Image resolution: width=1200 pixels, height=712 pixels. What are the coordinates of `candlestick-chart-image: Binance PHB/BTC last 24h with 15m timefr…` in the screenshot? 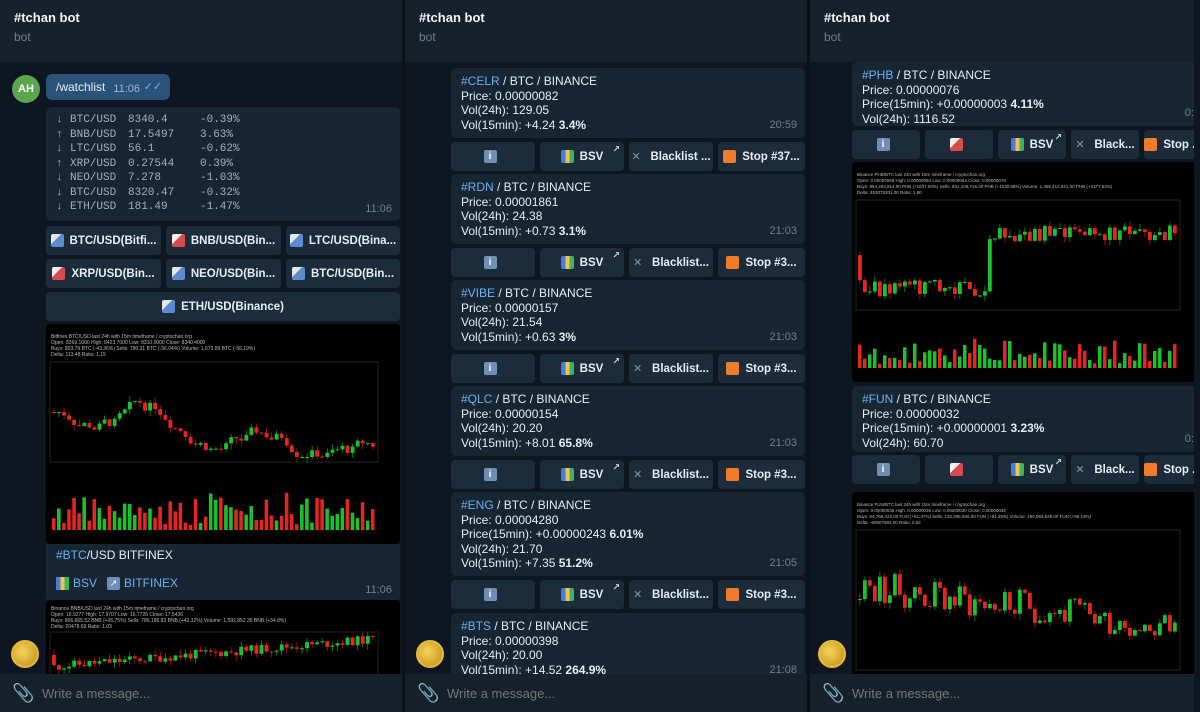 It's located at (1023, 272).